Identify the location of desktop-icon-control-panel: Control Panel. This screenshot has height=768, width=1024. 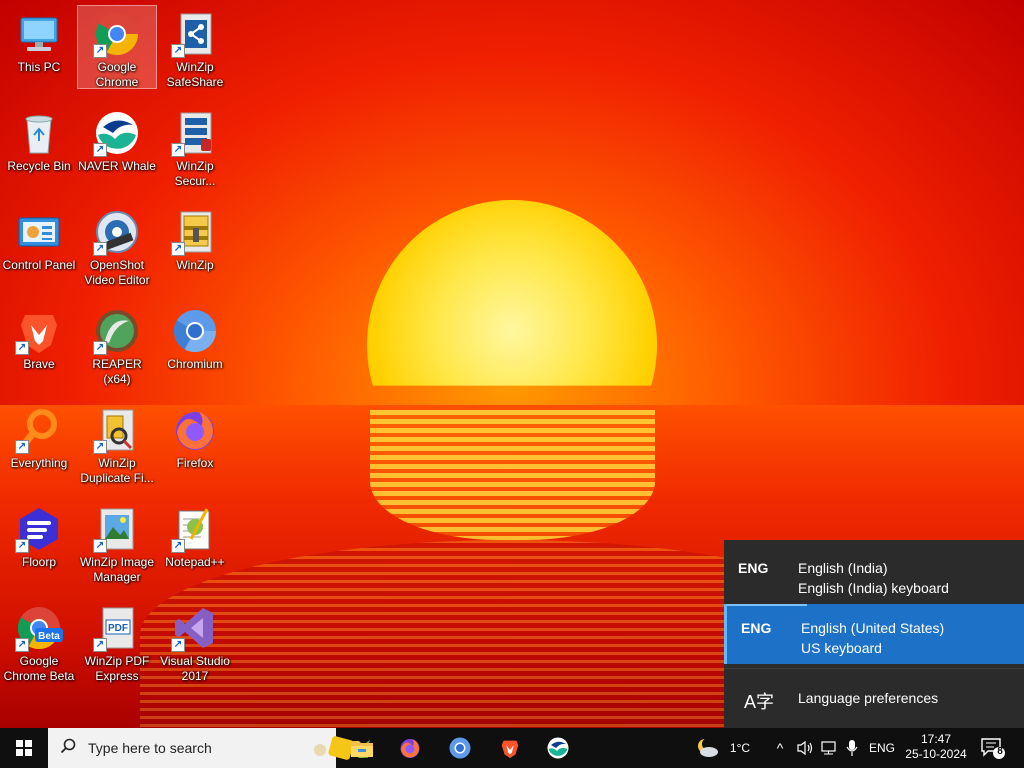
(39, 238).